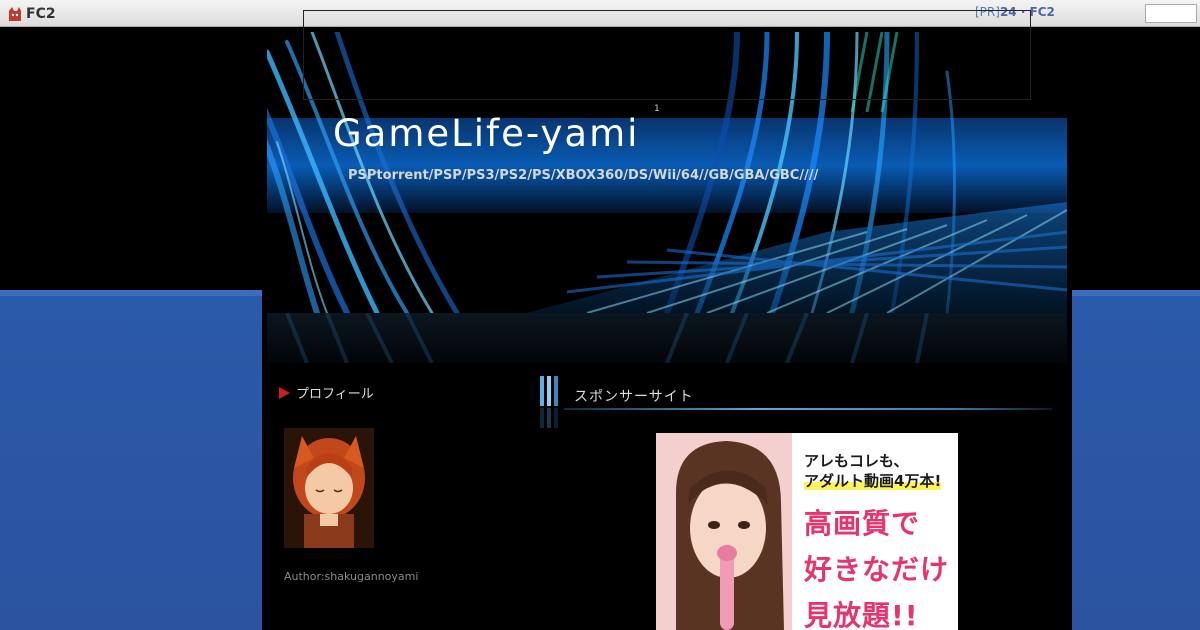 This screenshot has width=1200, height=630. I want to click on ad-model-illustration, so click(724, 531).